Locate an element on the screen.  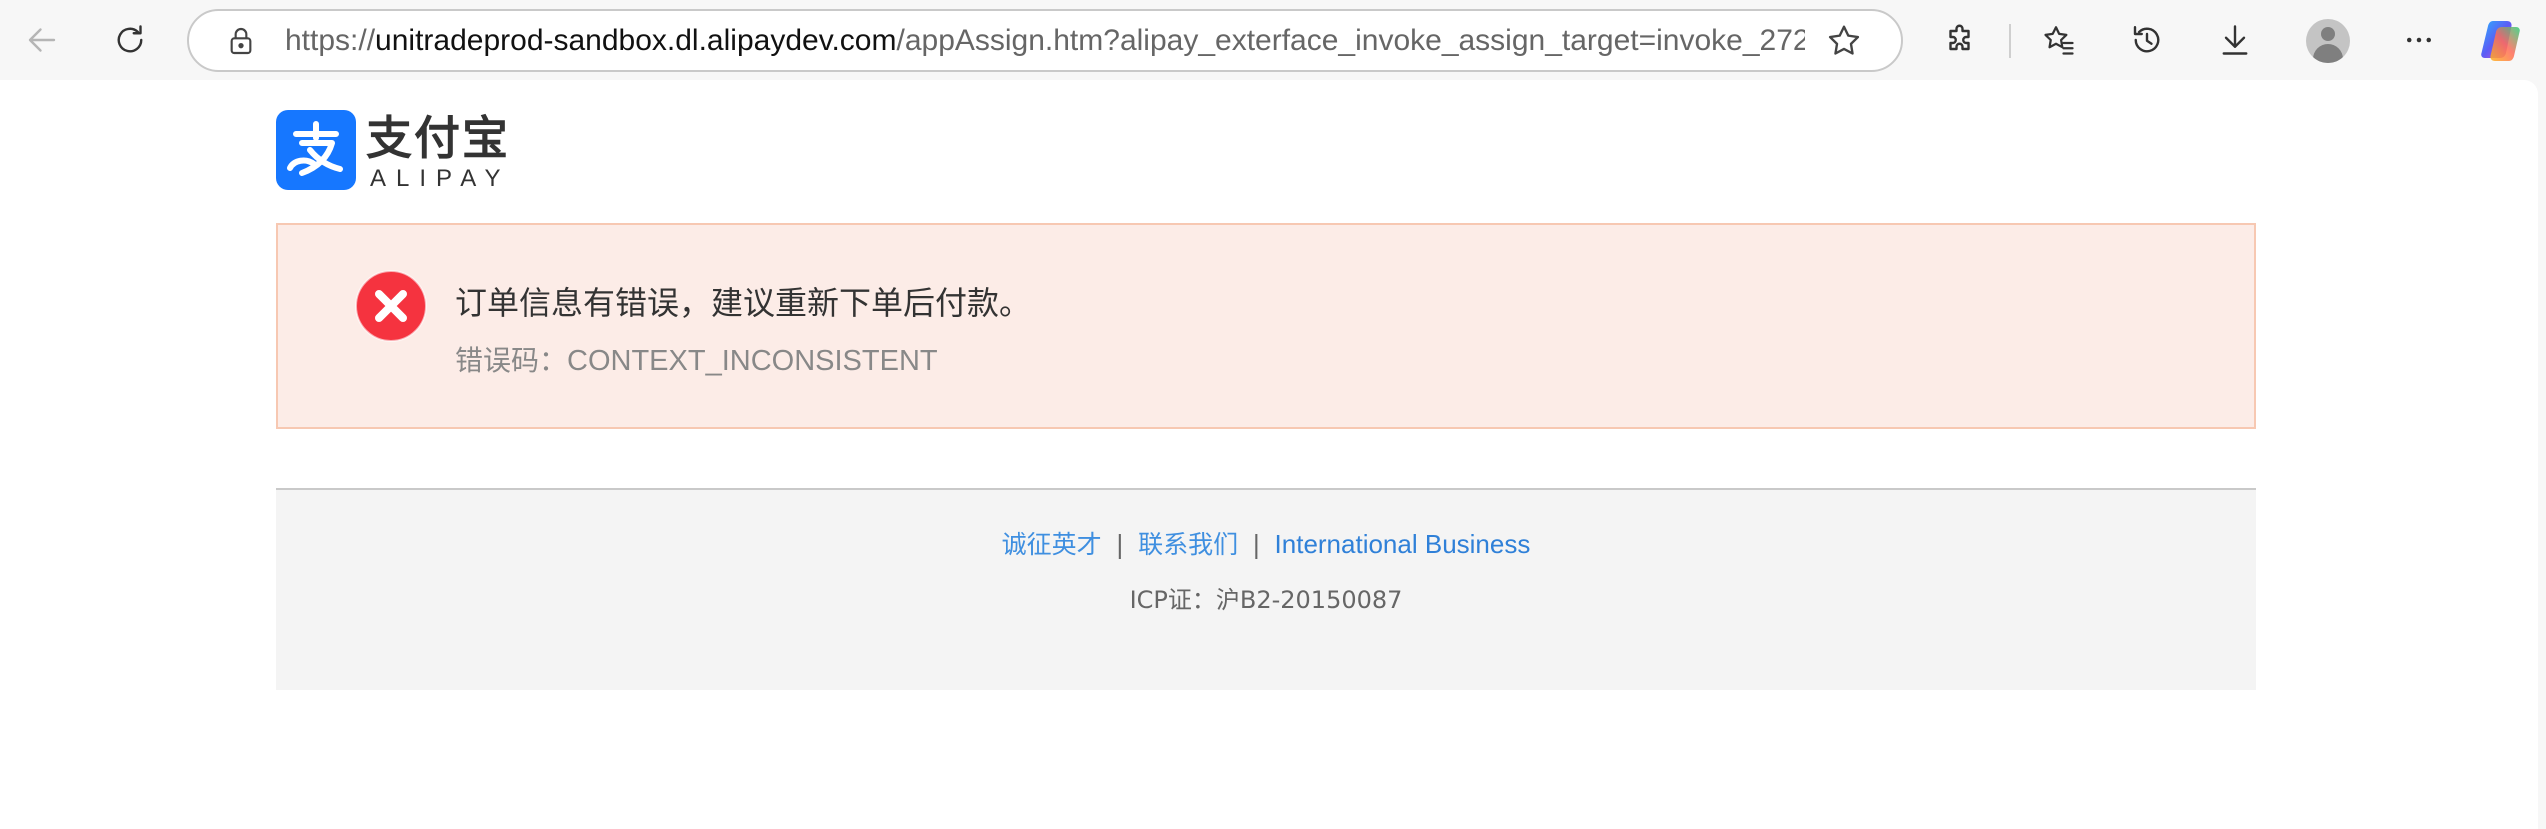
history-icon is located at coordinates (2146, 39).